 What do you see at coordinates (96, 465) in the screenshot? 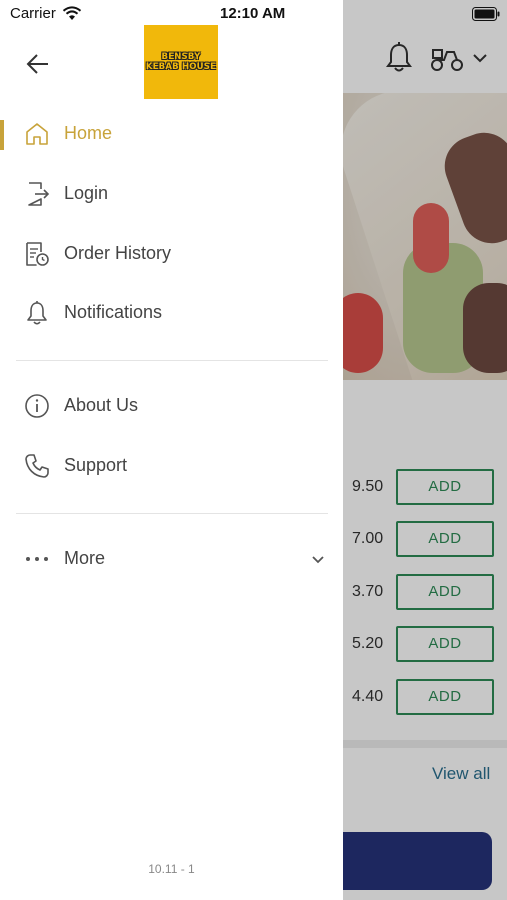
I see `menu-label-support: Support` at bounding box center [96, 465].